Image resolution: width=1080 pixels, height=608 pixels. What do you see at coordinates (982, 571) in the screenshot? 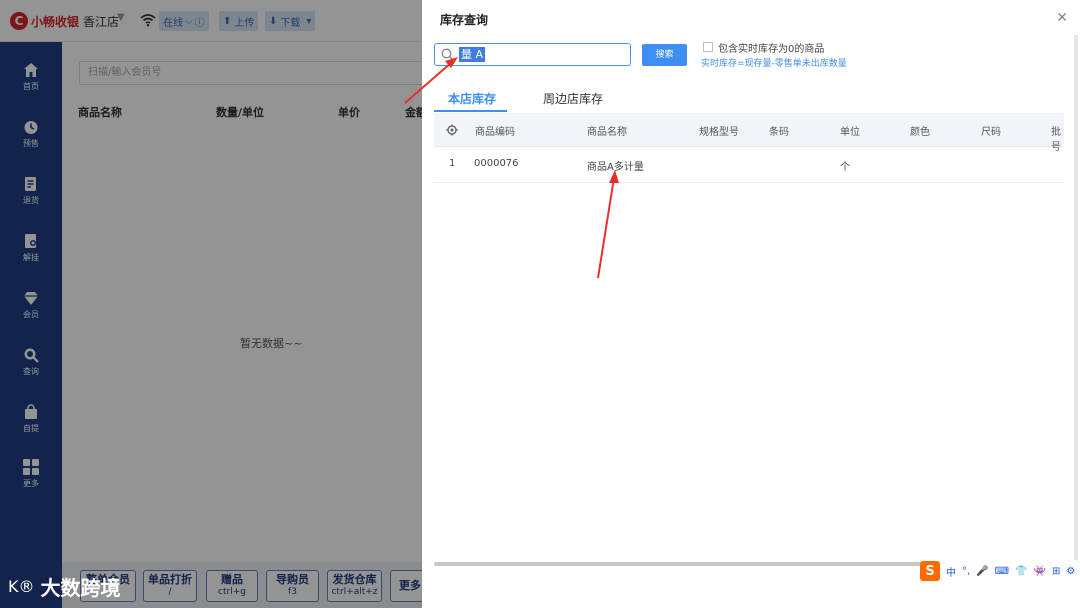
I see `microphone-icon: 🎤` at bounding box center [982, 571].